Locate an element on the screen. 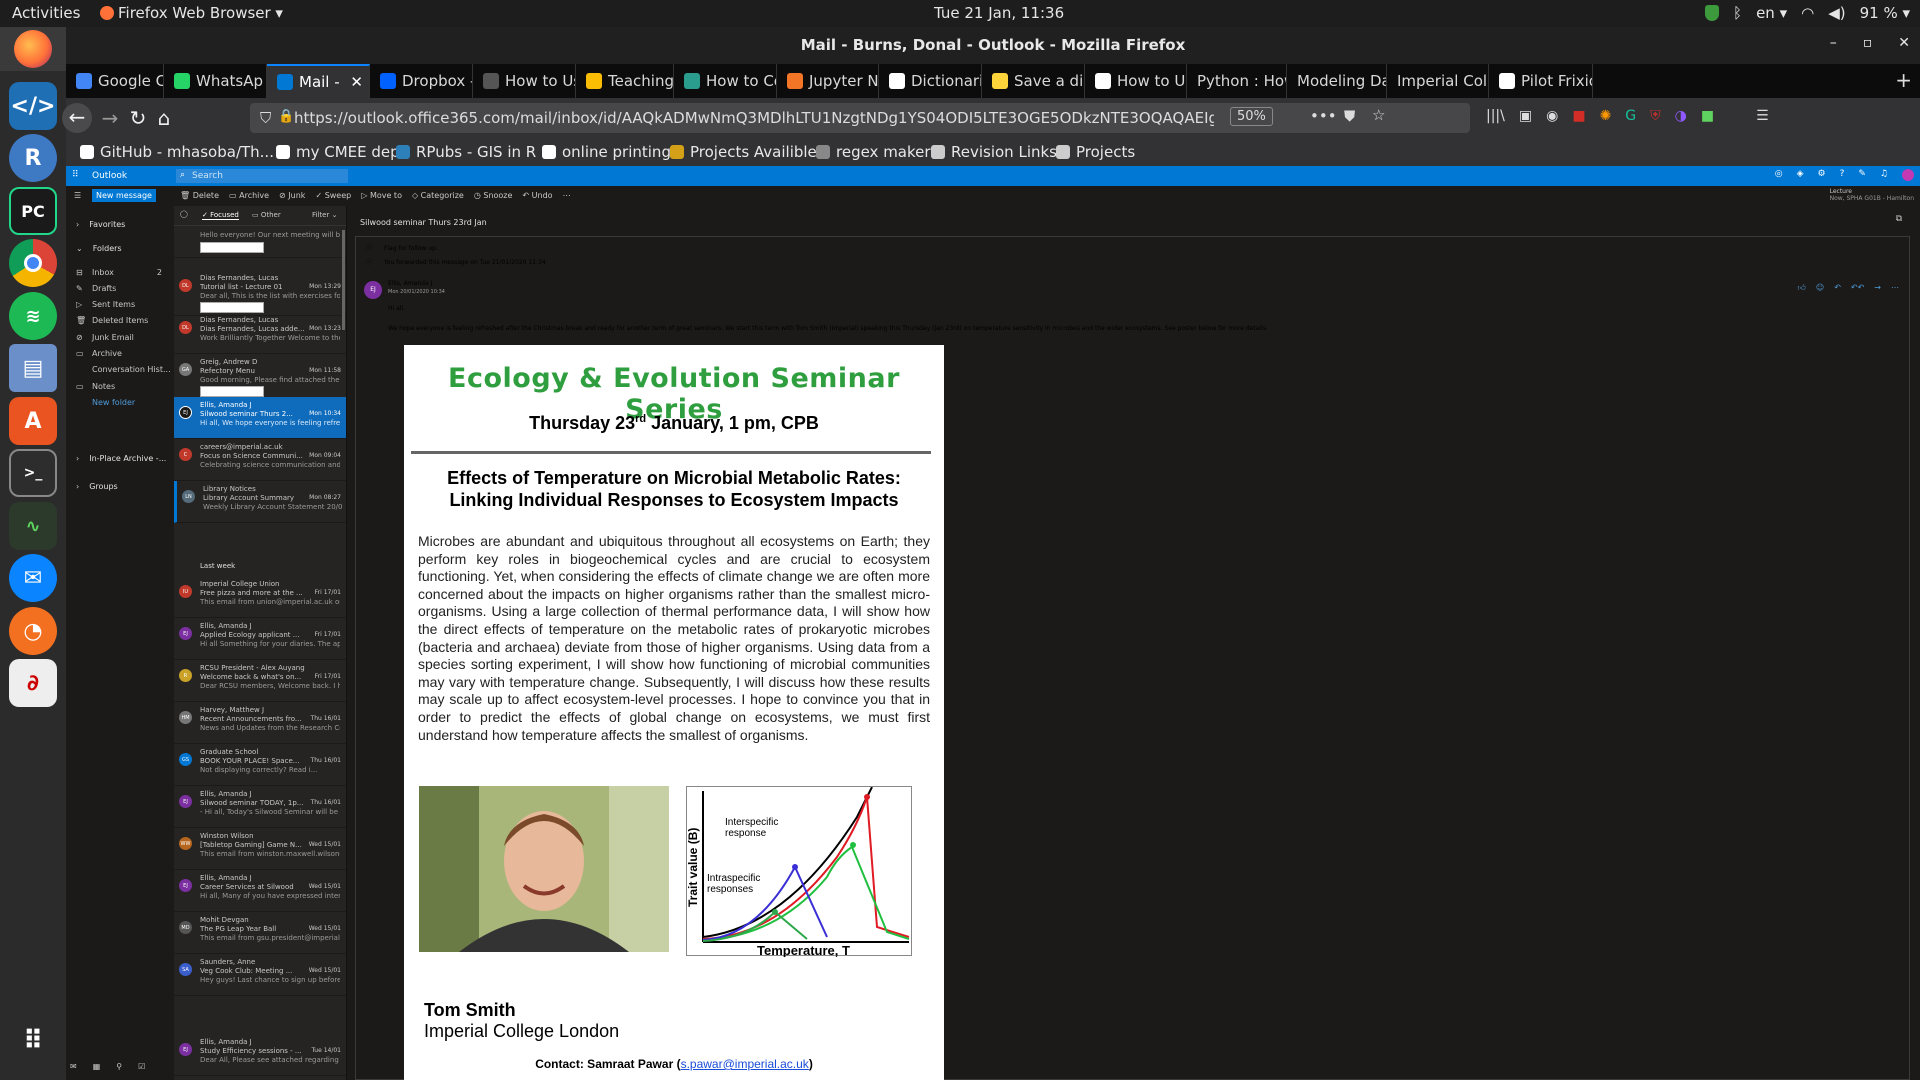 The image size is (1920, 1080). maximize-icon: ▫ is located at coordinates (1868, 43).